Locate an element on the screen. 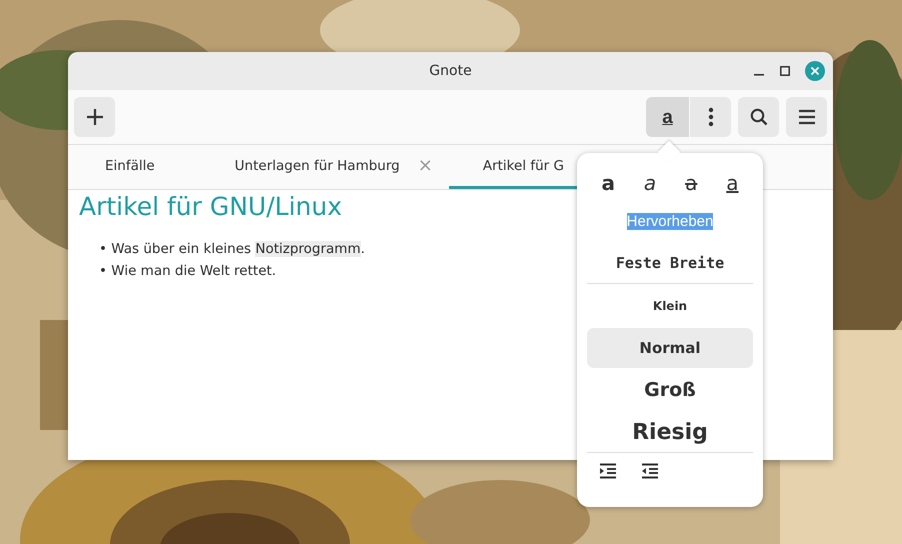 Image resolution: width=902 pixels, height=544 pixels. underline-style-button: a is located at coordinates (732, 183).